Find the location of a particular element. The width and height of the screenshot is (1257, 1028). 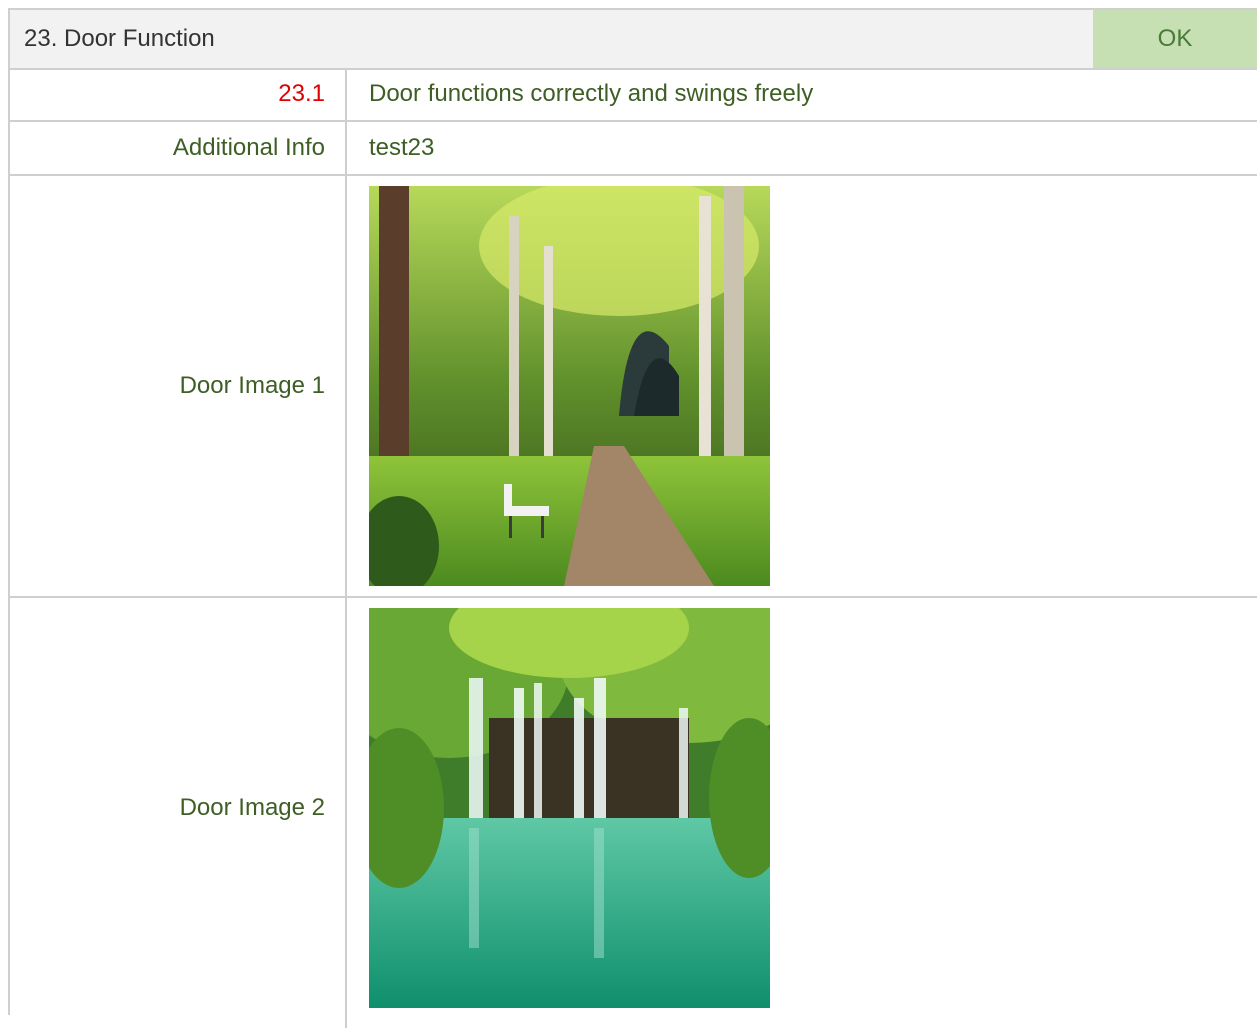

door-image-label-2: Door Image 2 is located at coordinates (178, 813).